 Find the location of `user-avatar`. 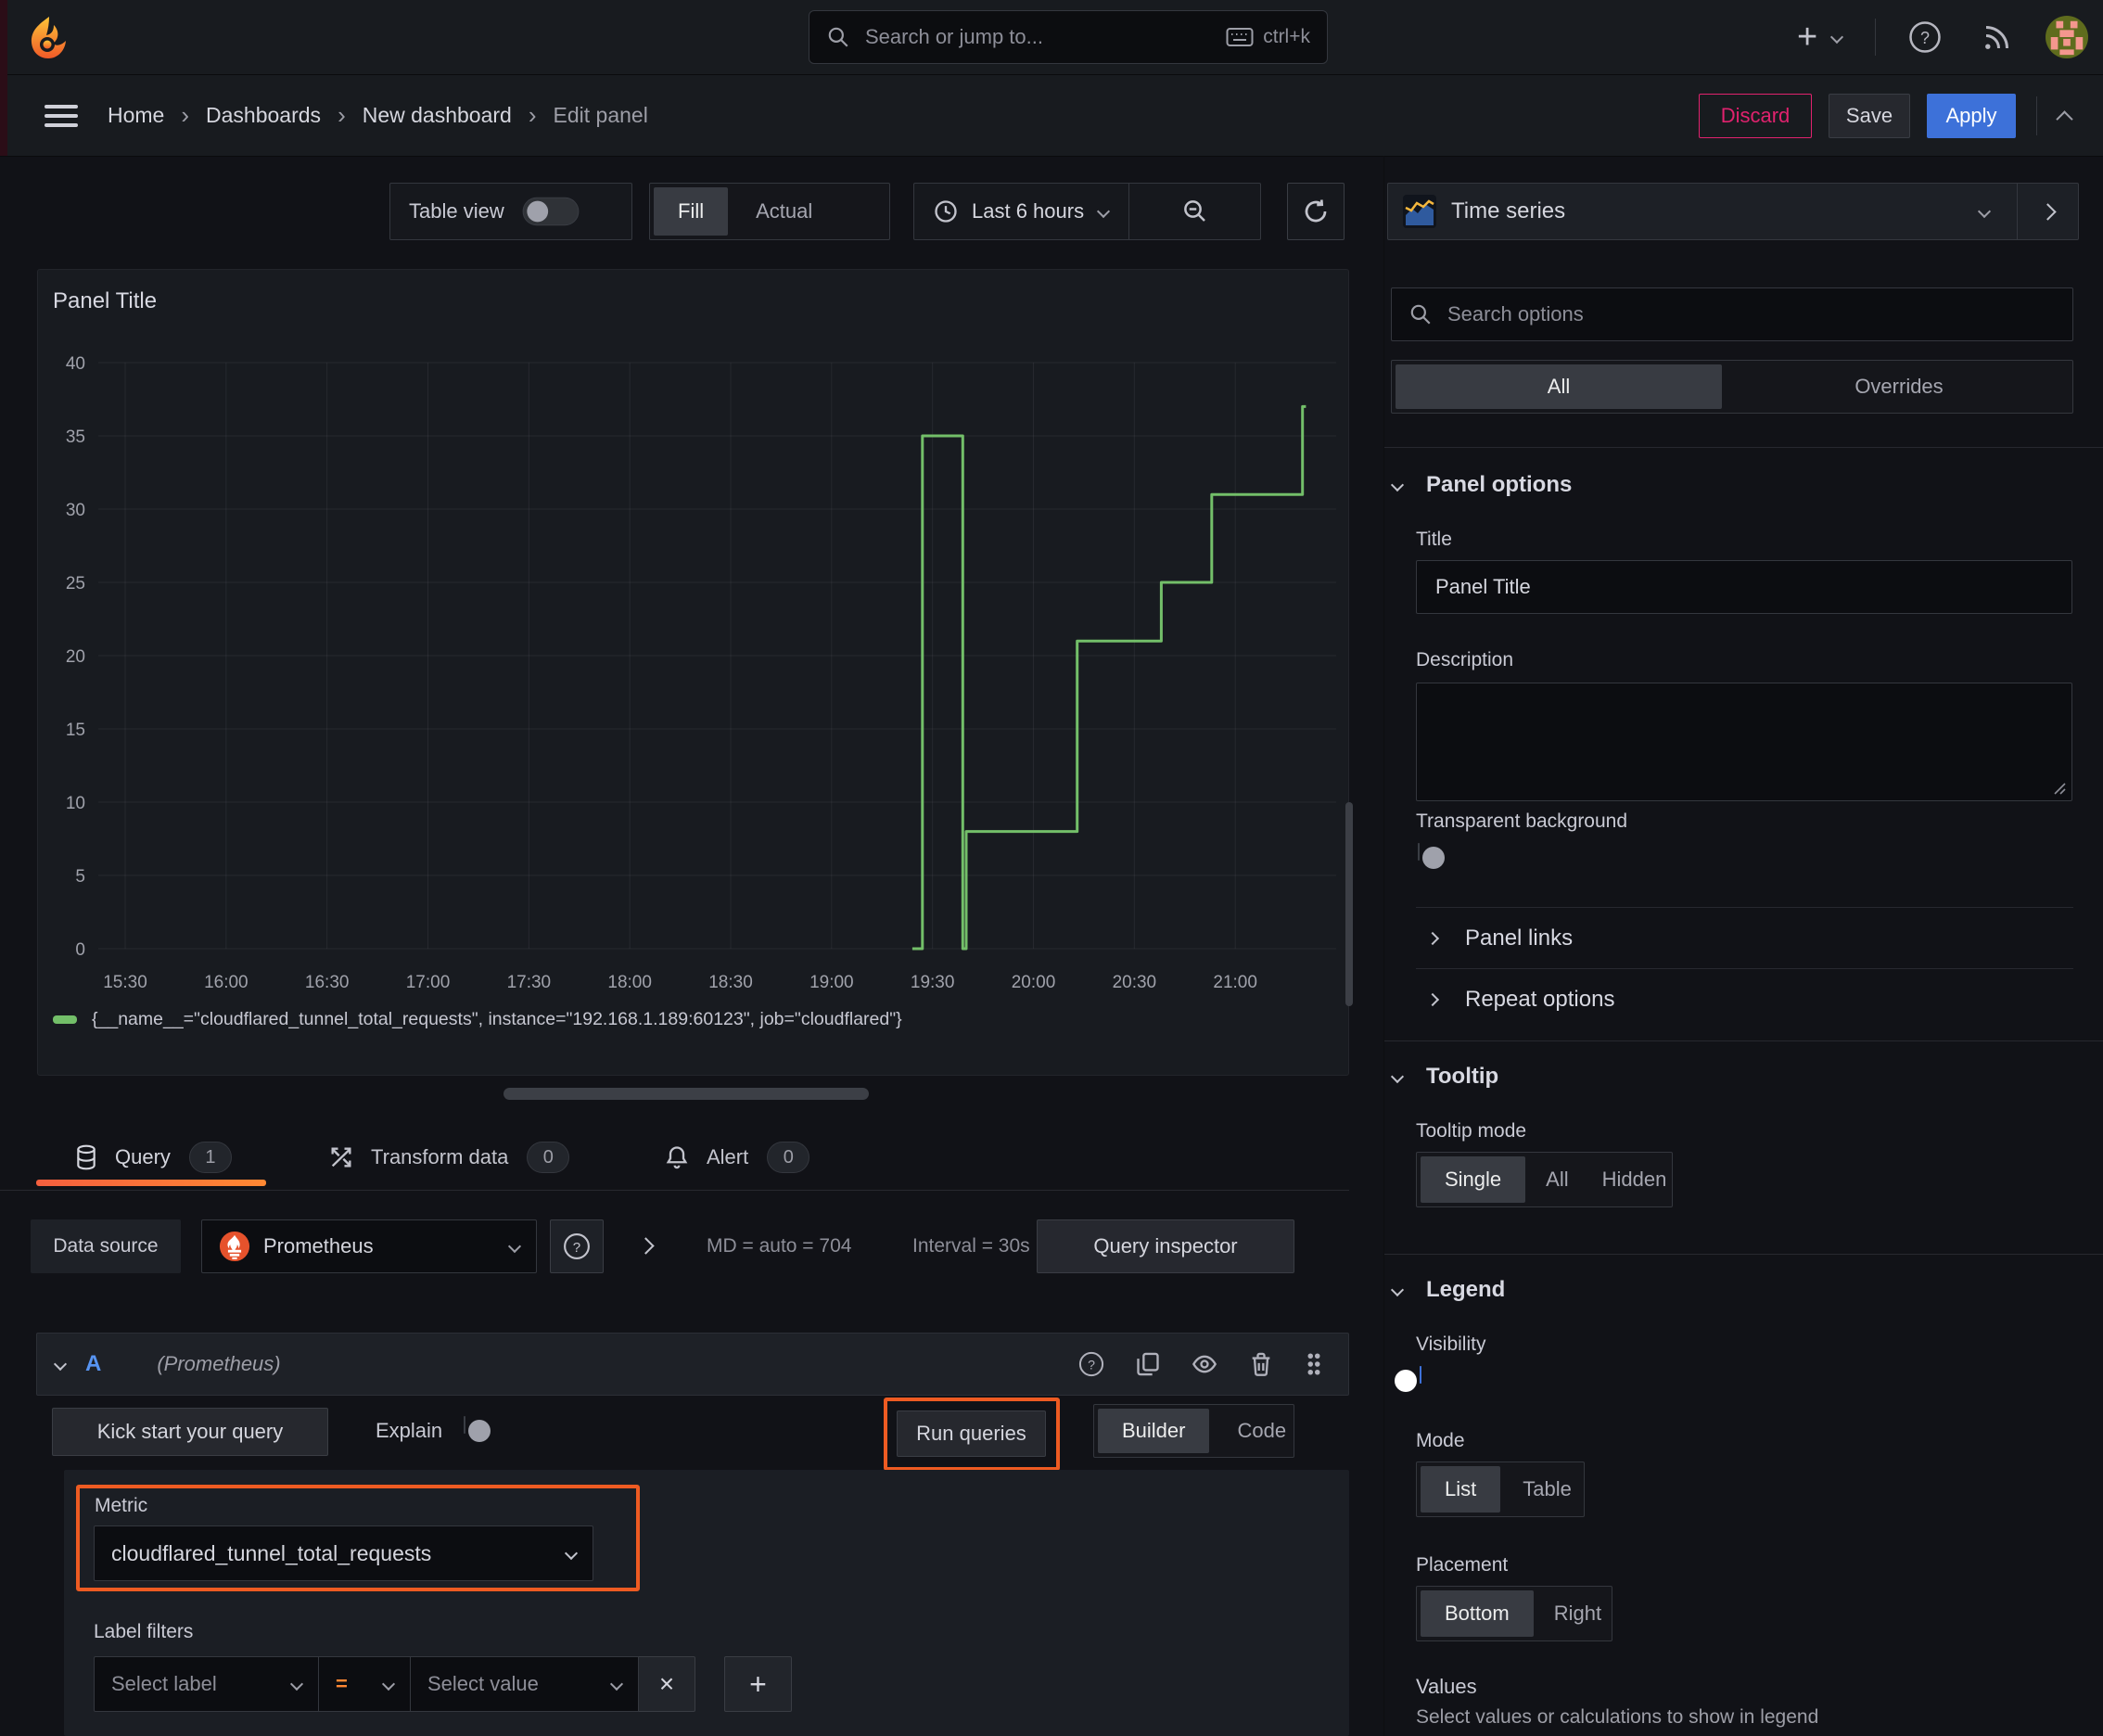

user-avatar is located at coordinates (2067, 37).